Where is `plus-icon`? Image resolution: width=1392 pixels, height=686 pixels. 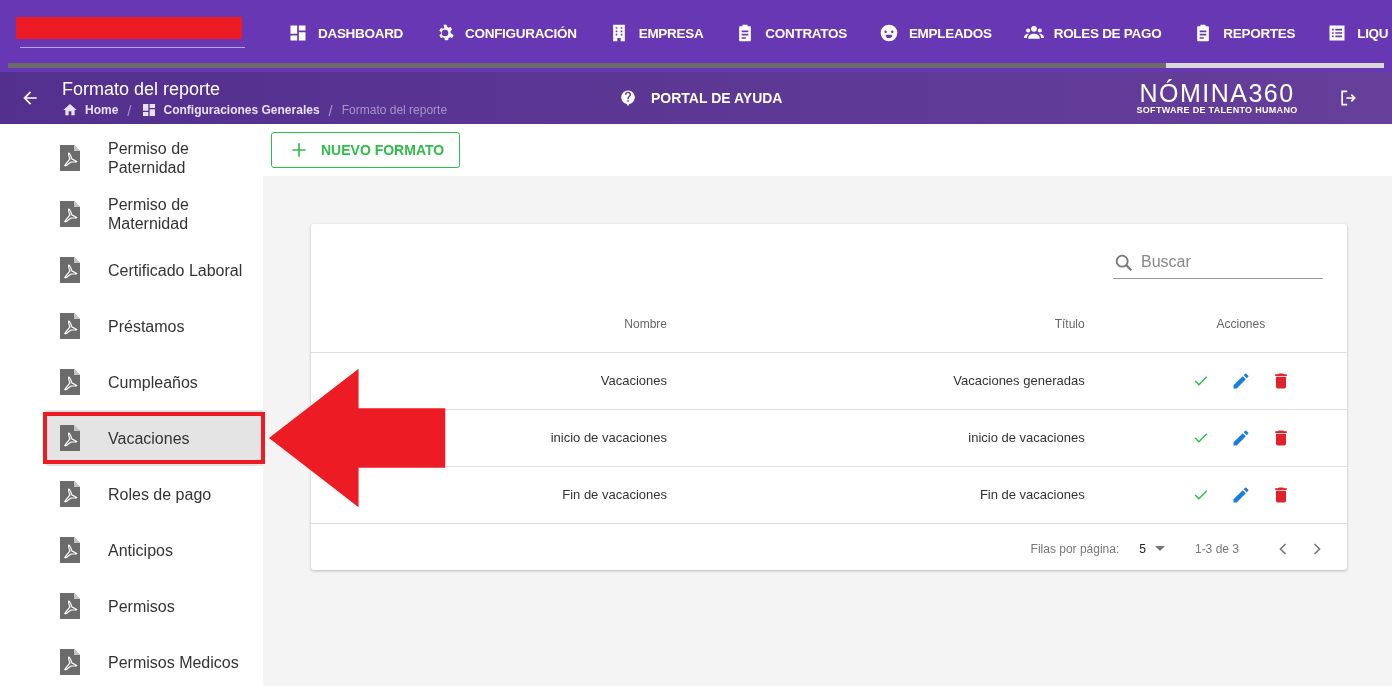
plus-icon is located at coordinates (299, 150).